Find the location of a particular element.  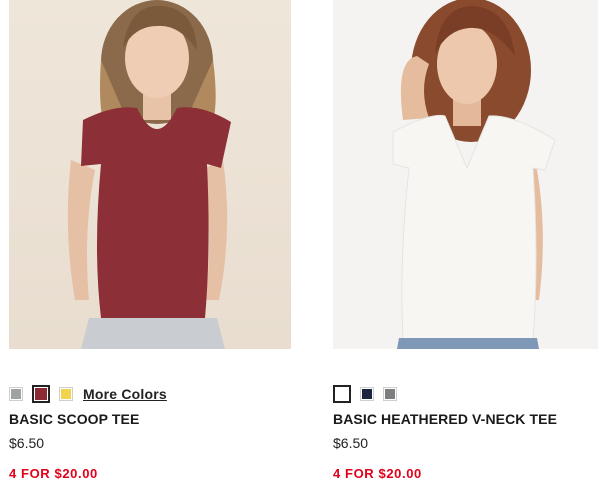

more-colors-link: More Colors is located at coordinates (125, 394).